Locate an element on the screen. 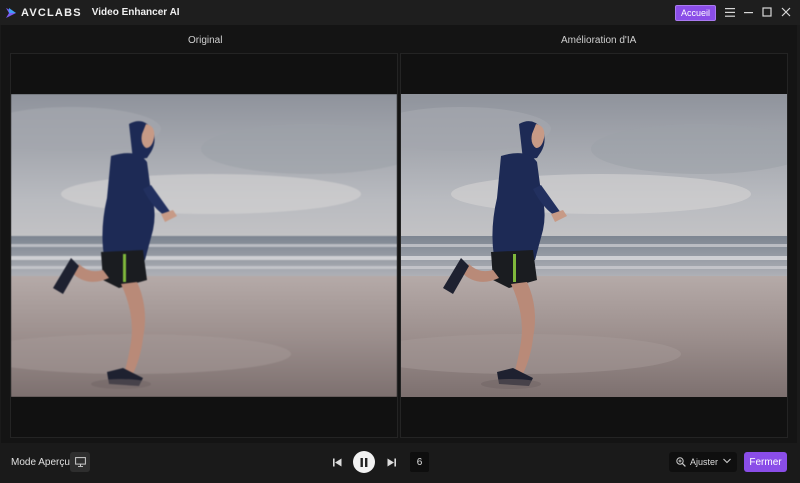  close-icon is located at coordinates (786, 12).